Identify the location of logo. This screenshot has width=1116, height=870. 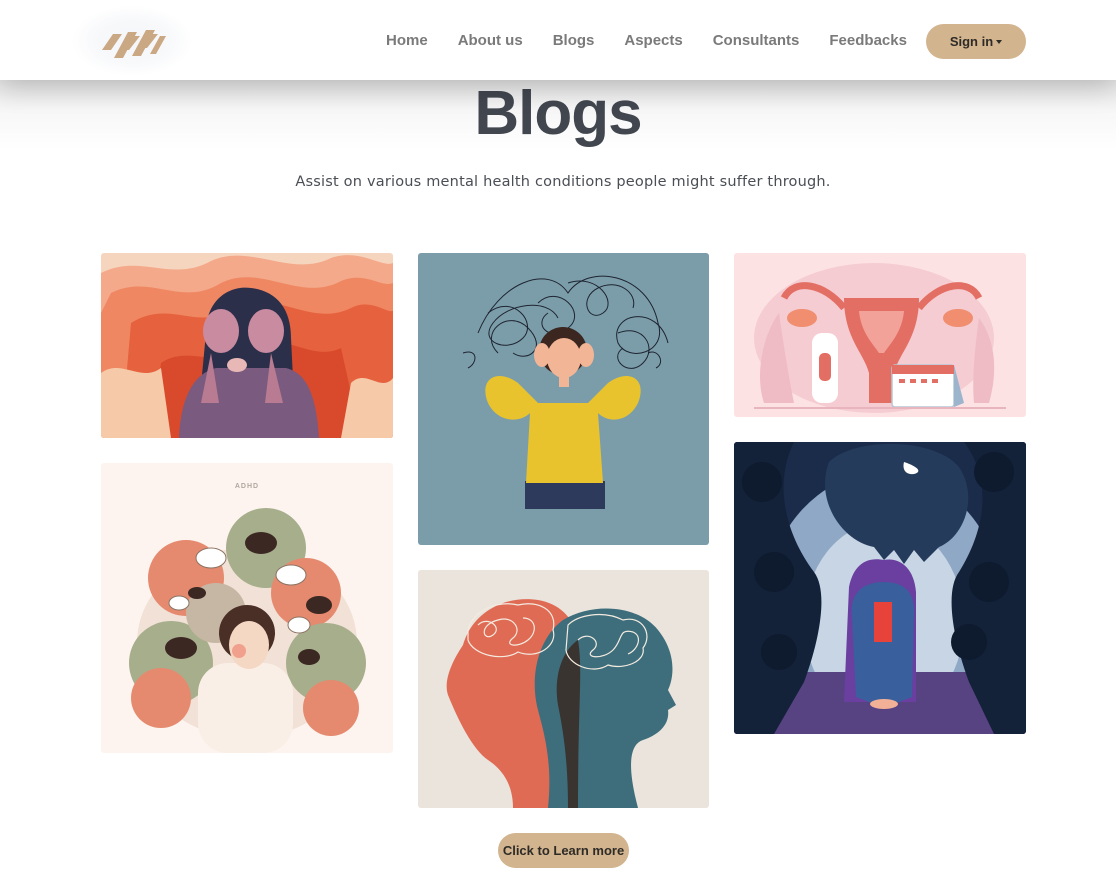
(132, 41).